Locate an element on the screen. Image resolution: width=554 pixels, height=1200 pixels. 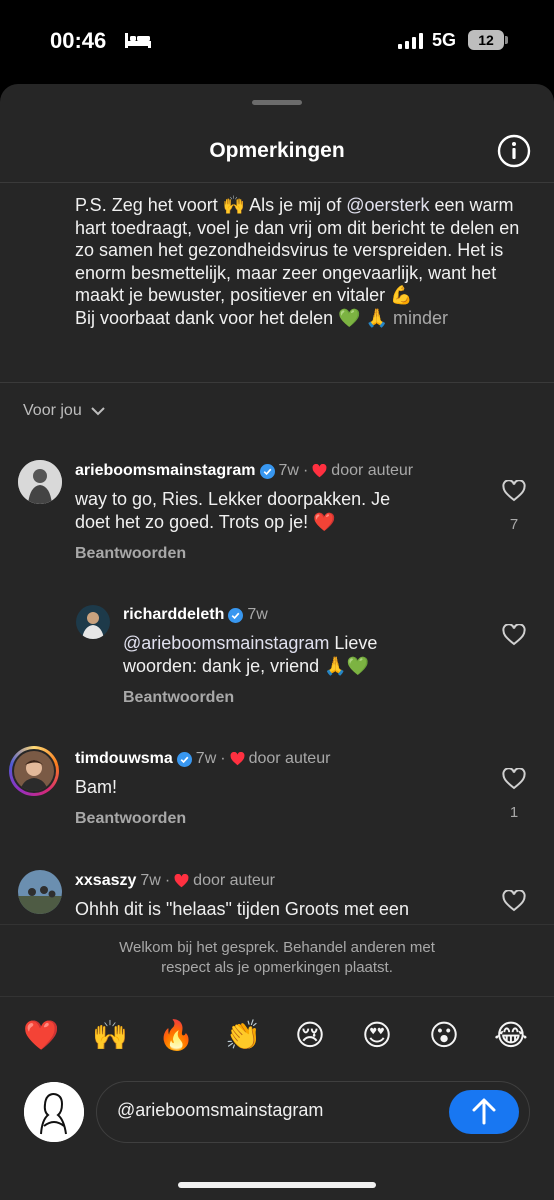
user-sketch-icon is located at coordinates (54, 1112).